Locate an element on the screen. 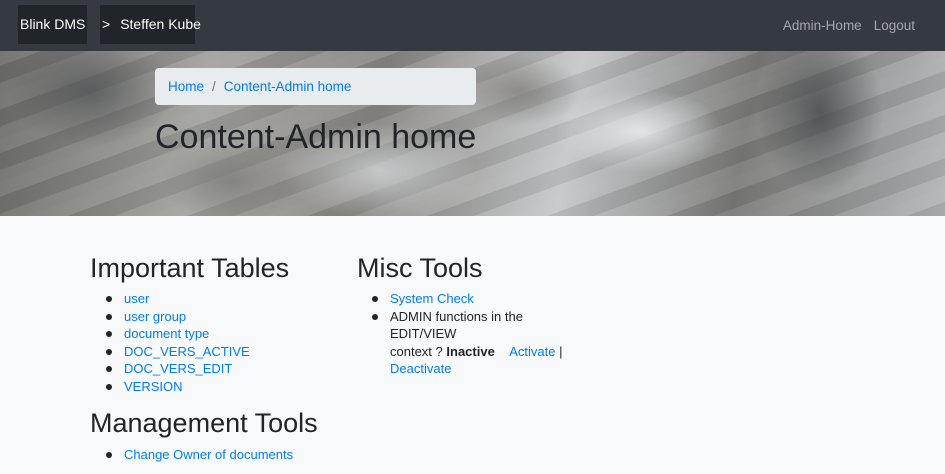 Image resolution: width=945 pixels, height=474 pixels. list-item: user group is located at coordinates (178, 317).